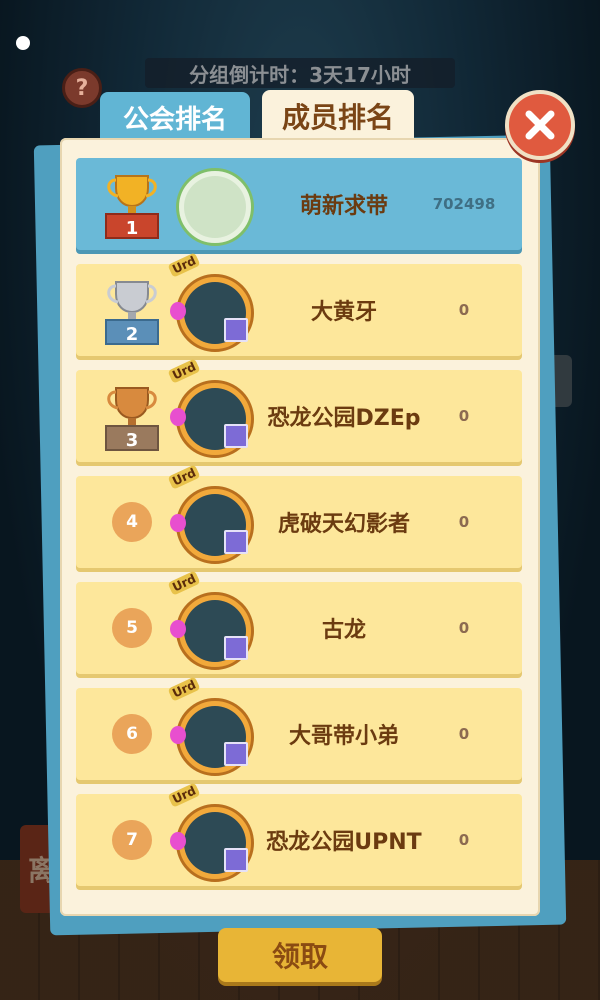  What do you see at coordinates (132, 228) in the screenshot?
I see `rank-number: 1` at bounding box center [132, 228].